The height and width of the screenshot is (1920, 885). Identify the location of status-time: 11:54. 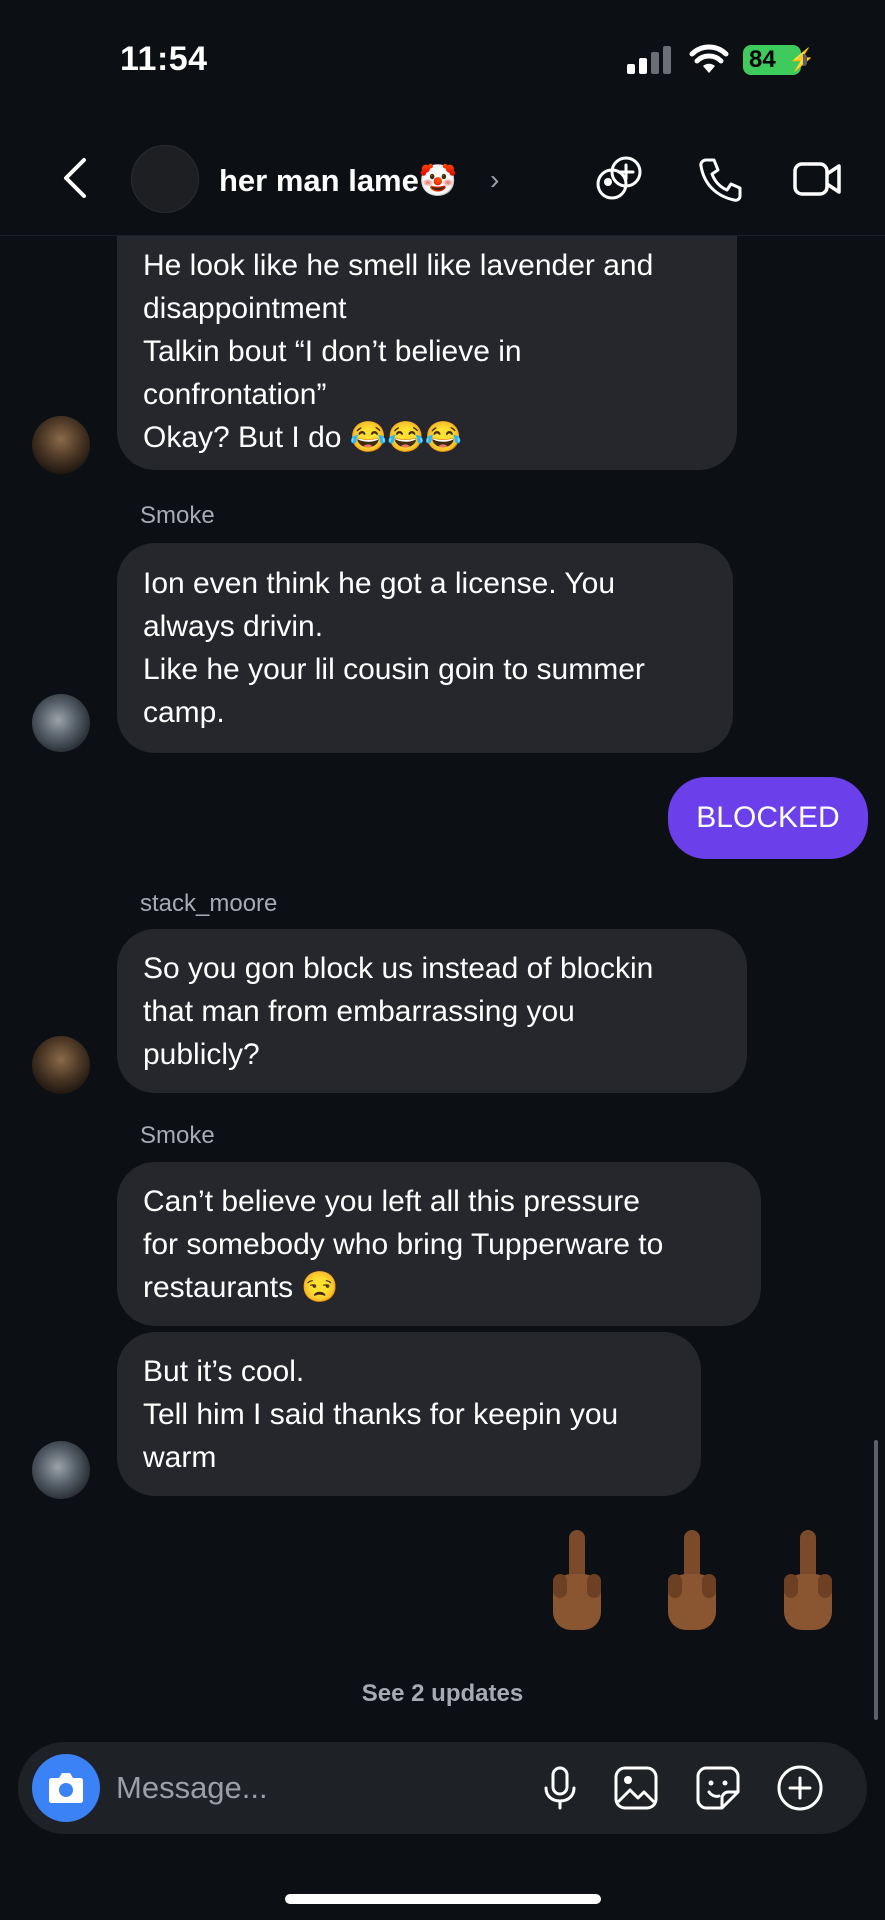
(164, 59).